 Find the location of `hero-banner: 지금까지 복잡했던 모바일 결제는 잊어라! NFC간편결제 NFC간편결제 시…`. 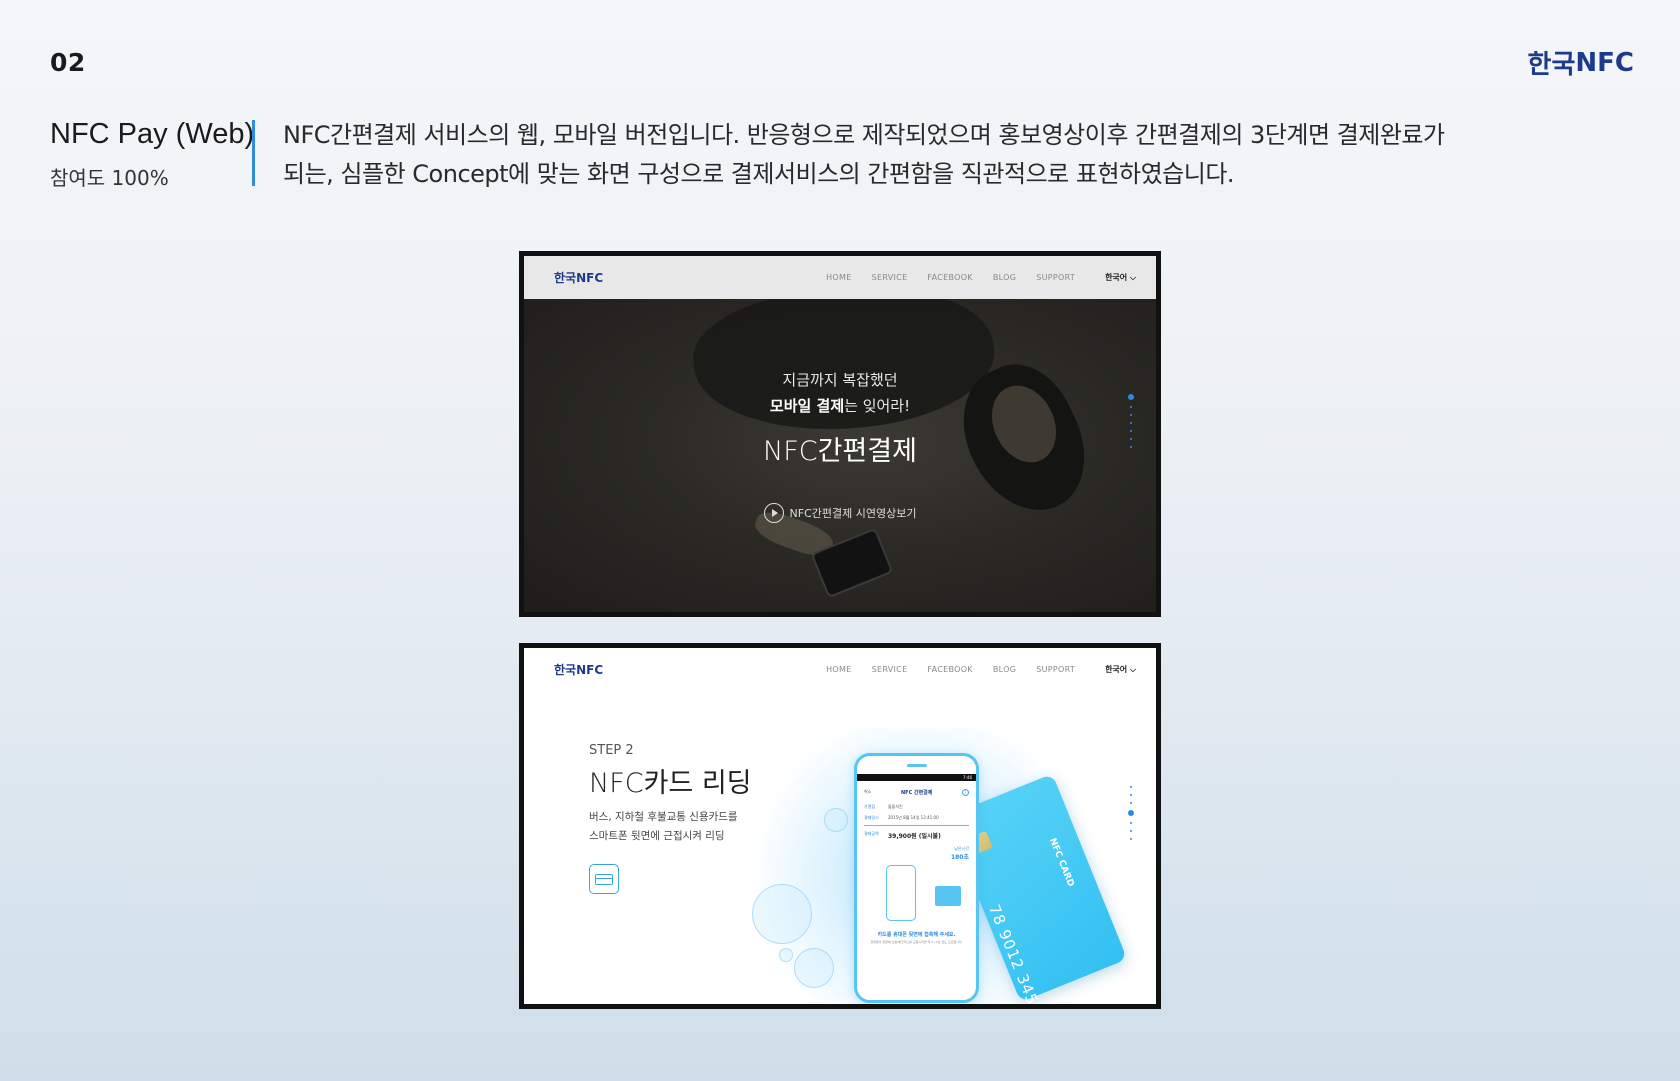

hero-banner: 지금까지 복잡했던 모바일 결제는 잊어라! NFC간편결제 NFC간편결제 시… is located at coordinates (840, 455).